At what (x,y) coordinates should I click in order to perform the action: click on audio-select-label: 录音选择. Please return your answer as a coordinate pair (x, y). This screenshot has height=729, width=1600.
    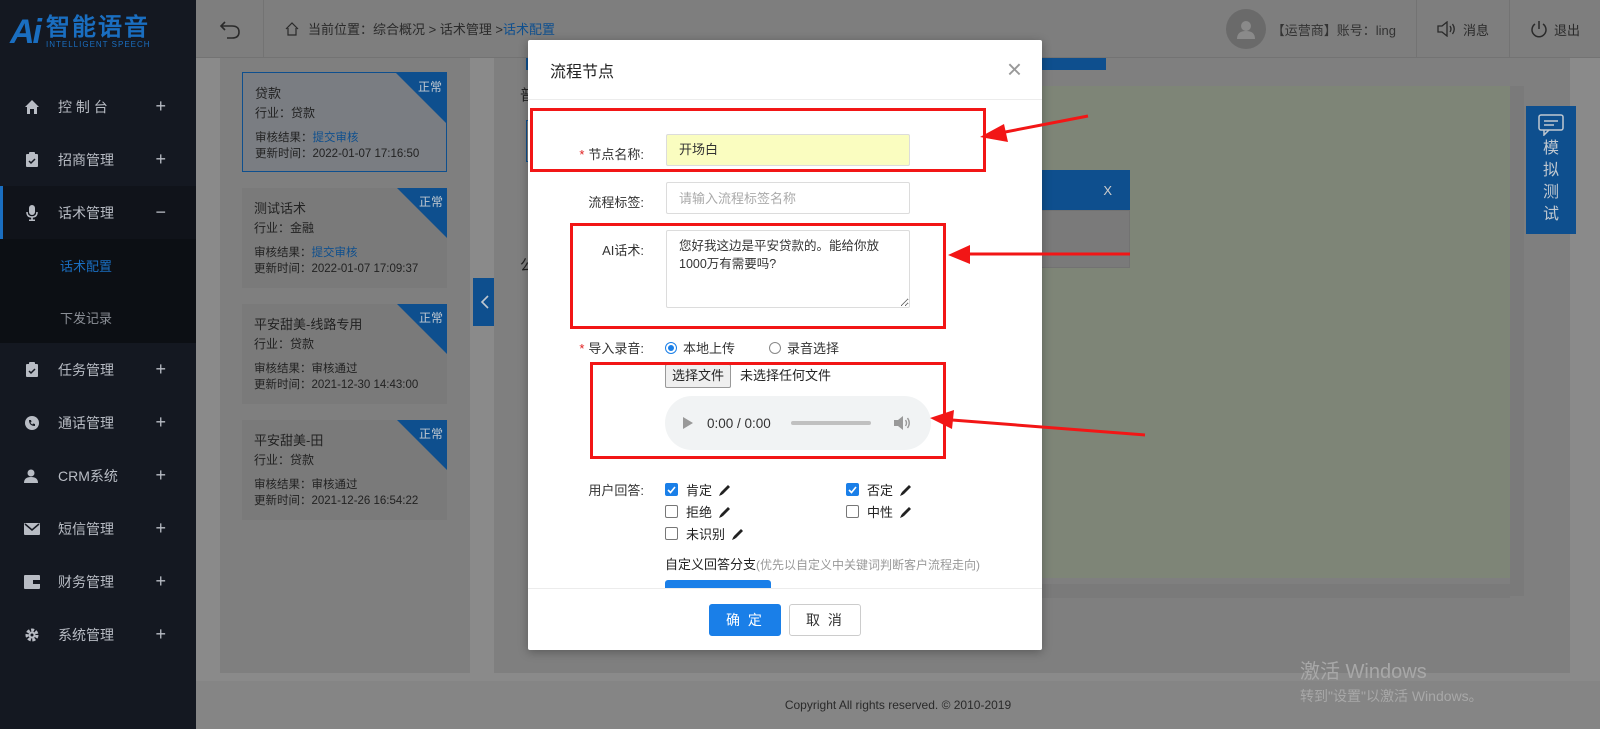
    Looking at the image, I should click on (813, 347).